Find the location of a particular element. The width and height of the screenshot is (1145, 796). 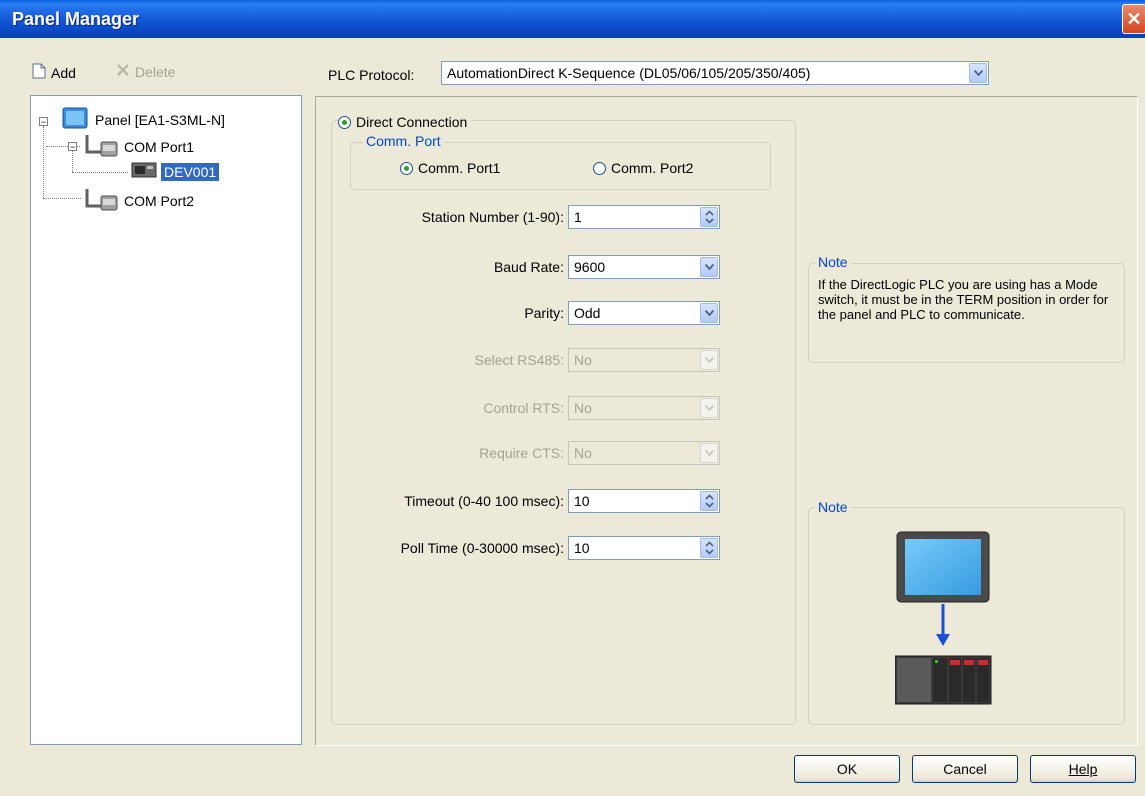

baud-rate-select: 9600 is located at coordinates (644, 267).